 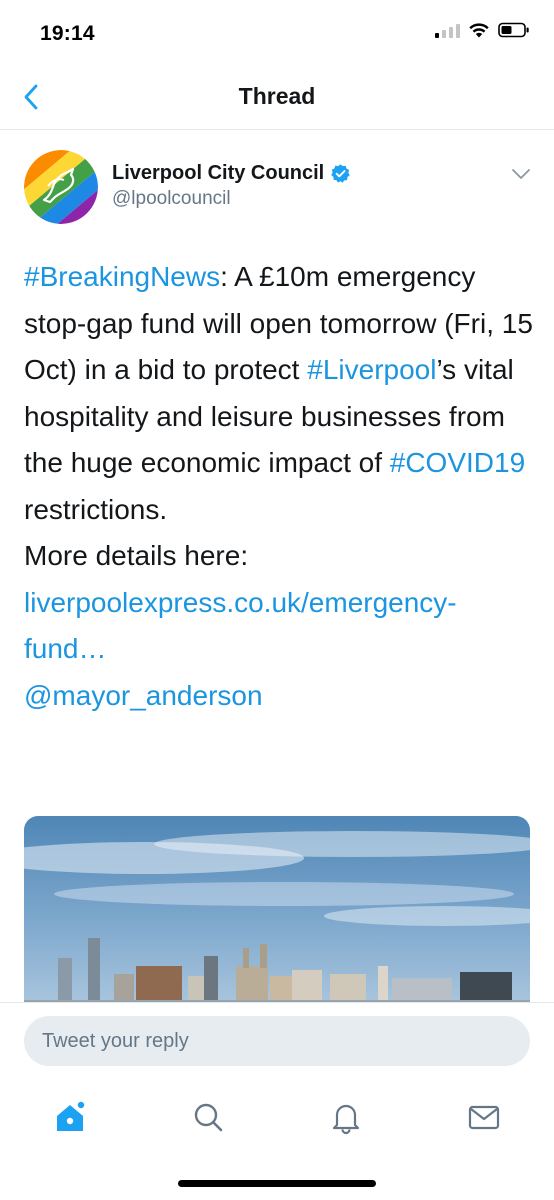 I want to click on liverpool-skyline-image, so click(x=277, y=909).